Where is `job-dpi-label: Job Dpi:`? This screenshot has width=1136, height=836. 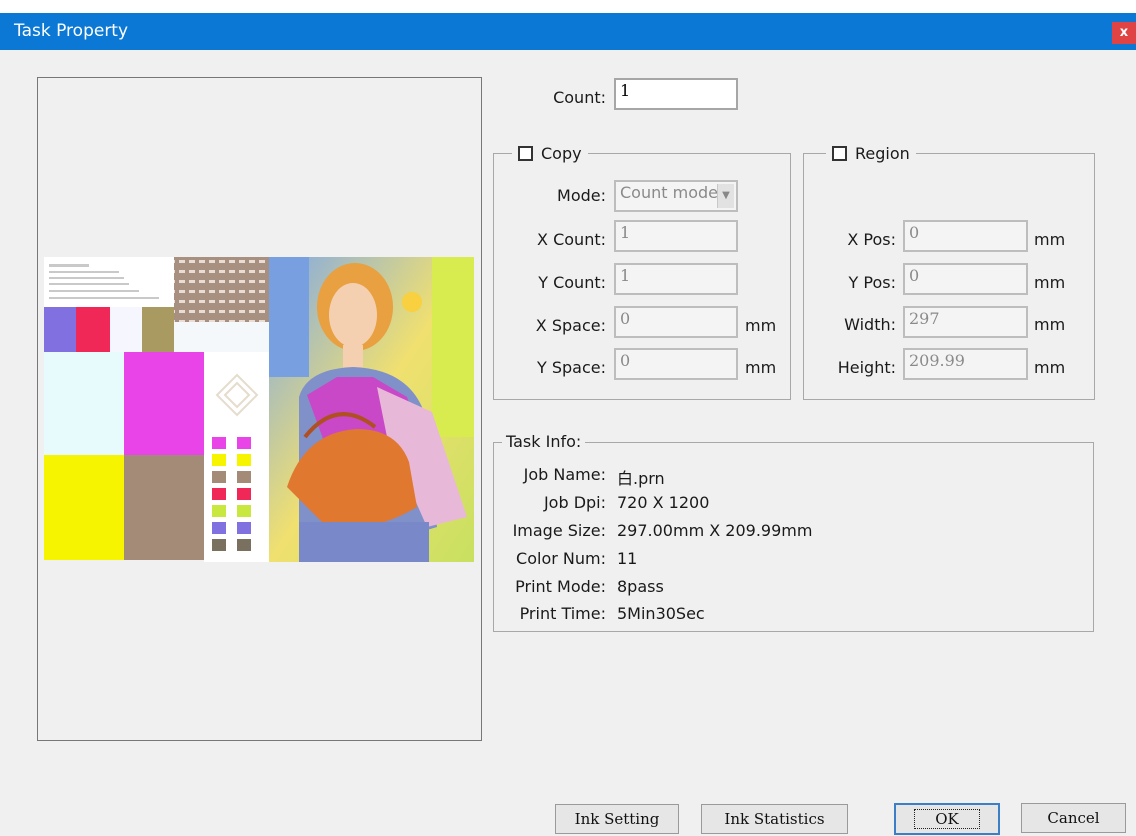 job-dpi-label: Job Dpi: is located at coordinates (574, 502).